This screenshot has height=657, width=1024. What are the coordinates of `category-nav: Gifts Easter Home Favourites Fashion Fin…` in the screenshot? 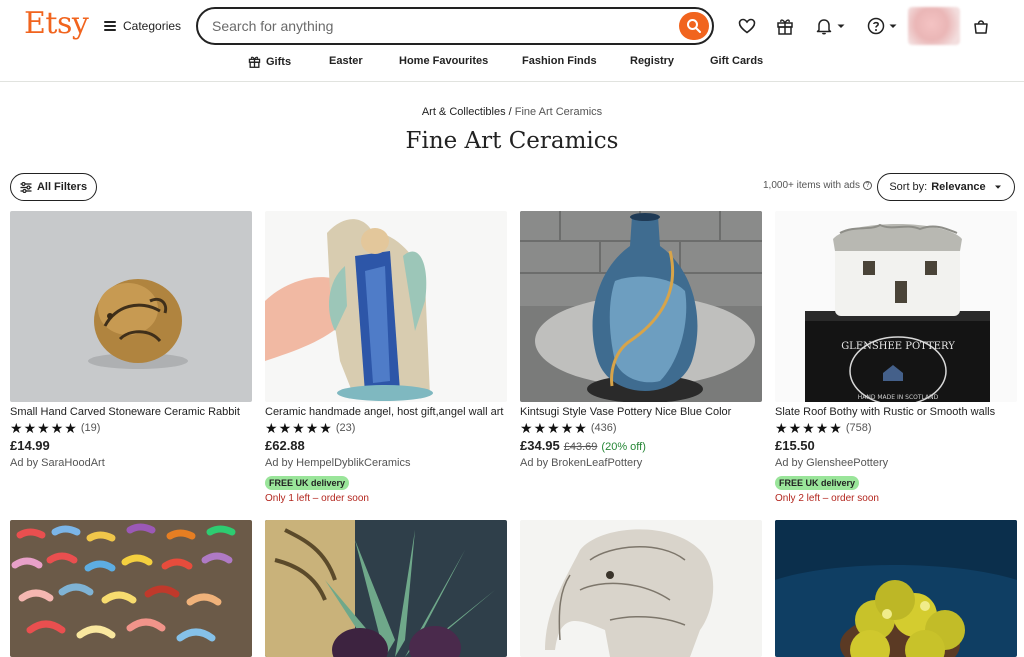 It's located at (512, 63).